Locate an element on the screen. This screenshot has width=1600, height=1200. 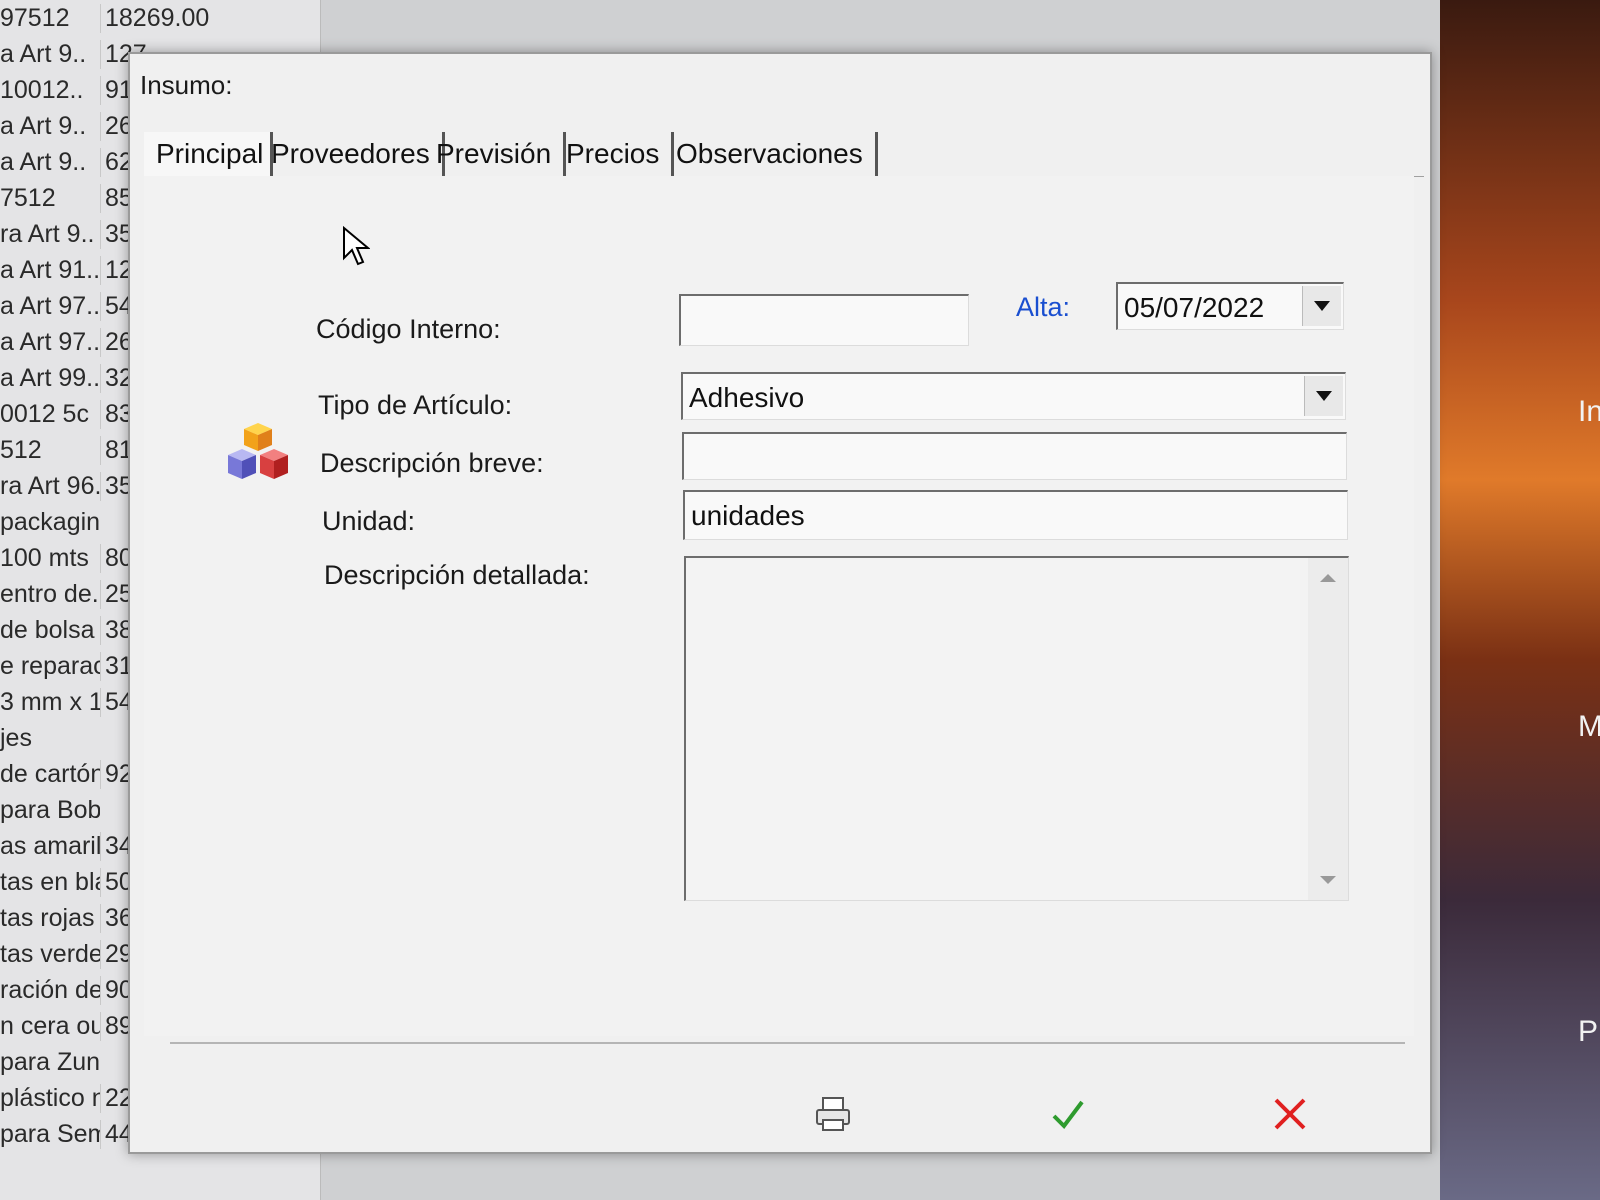
print-button is located at coordinates (833, 1114).